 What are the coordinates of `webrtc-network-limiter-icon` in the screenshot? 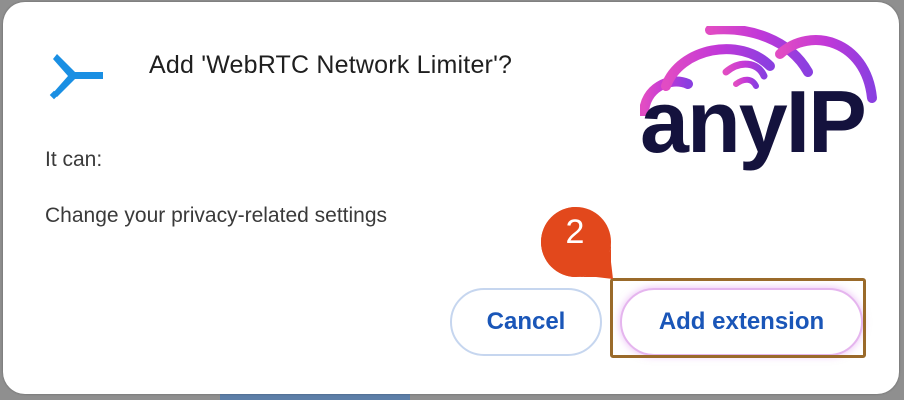 It's located at (76, 77).